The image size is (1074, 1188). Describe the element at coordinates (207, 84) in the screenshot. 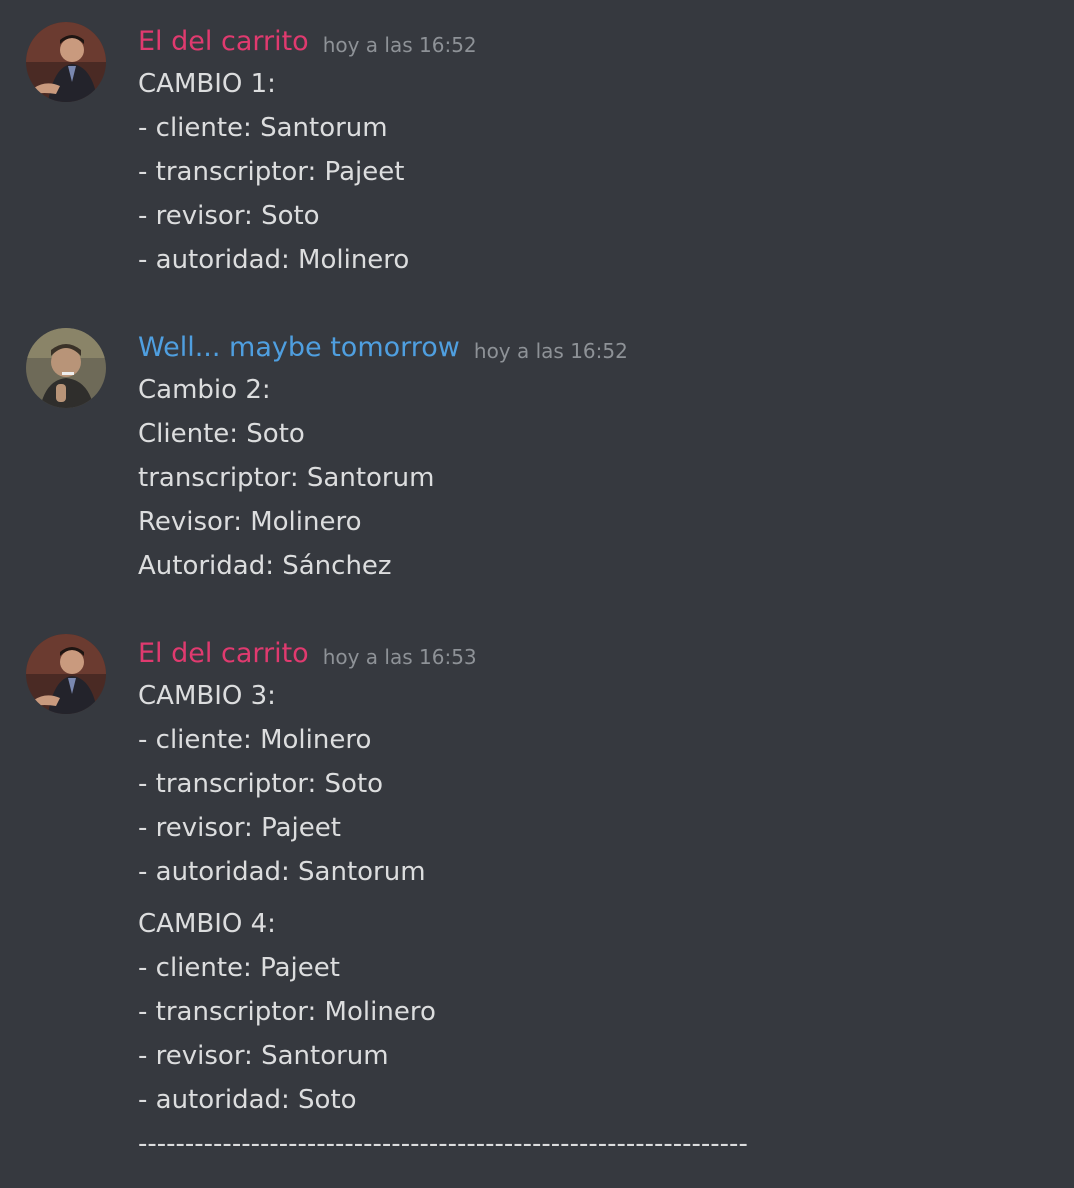

I see `message-line: CAMBIO 1:` at that location.